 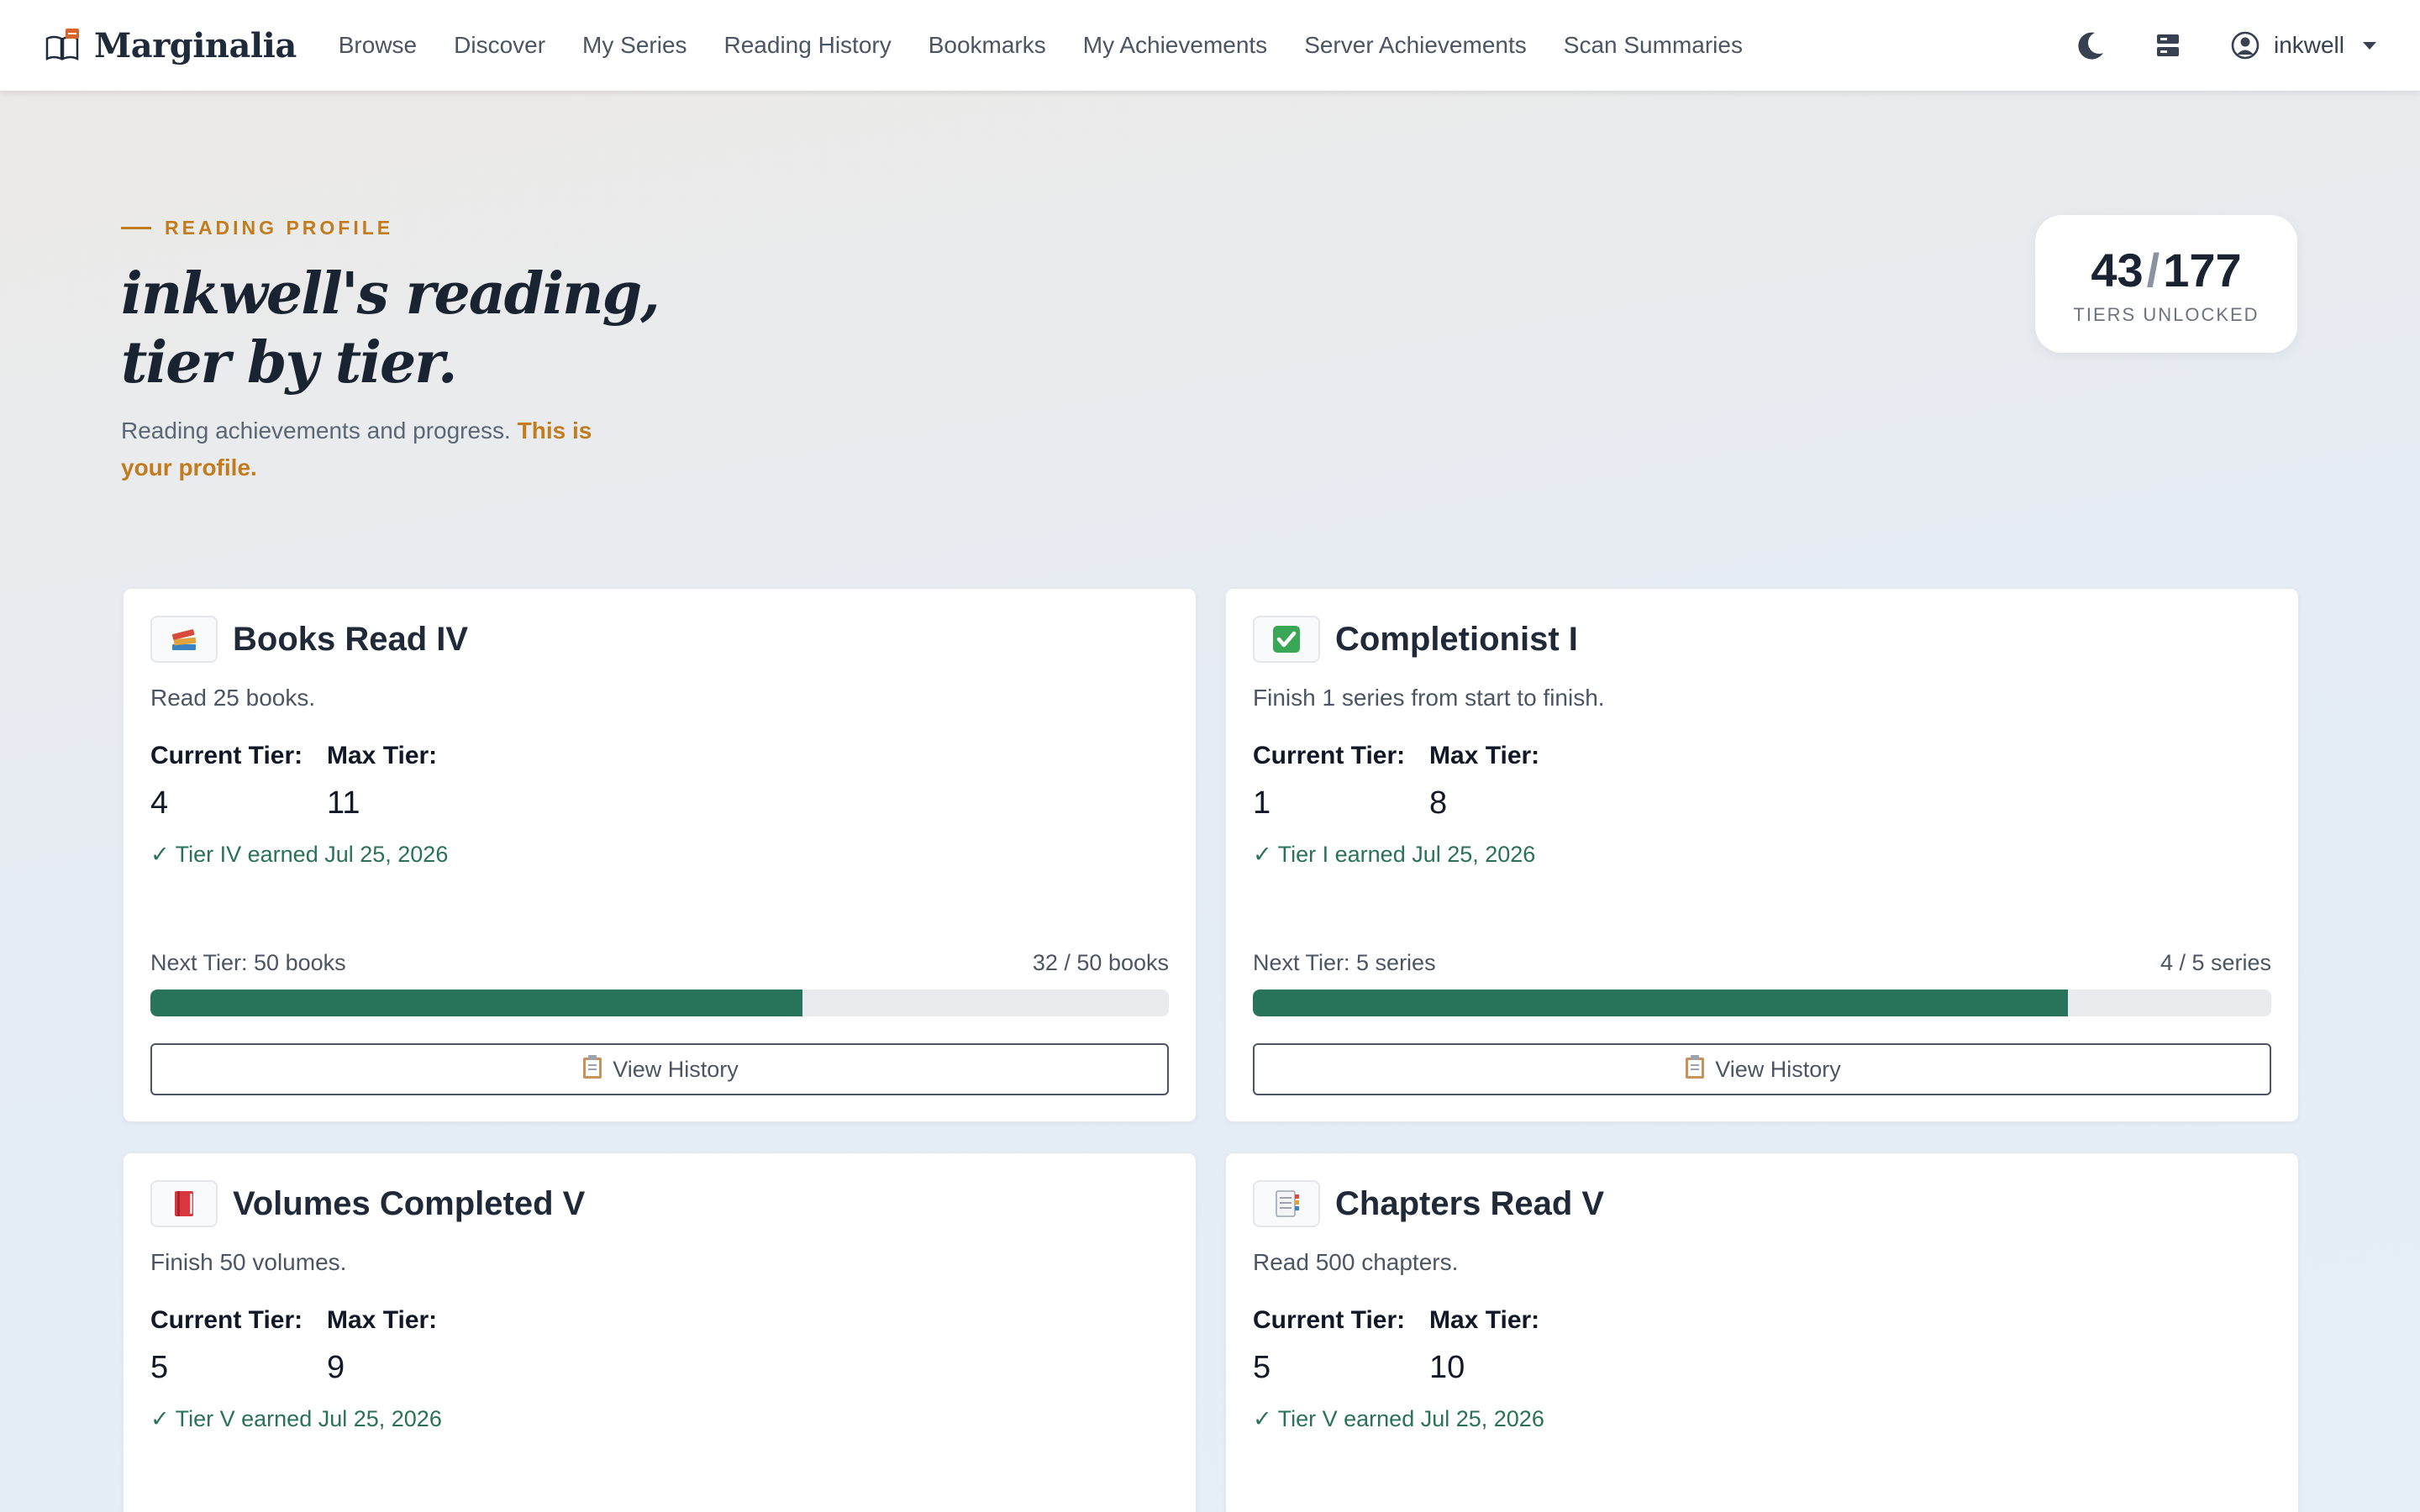 What do you see at coordinates (159, 803) in the screenshot?
I see `current-tier-value: 4` at bounding box center [159, 803].